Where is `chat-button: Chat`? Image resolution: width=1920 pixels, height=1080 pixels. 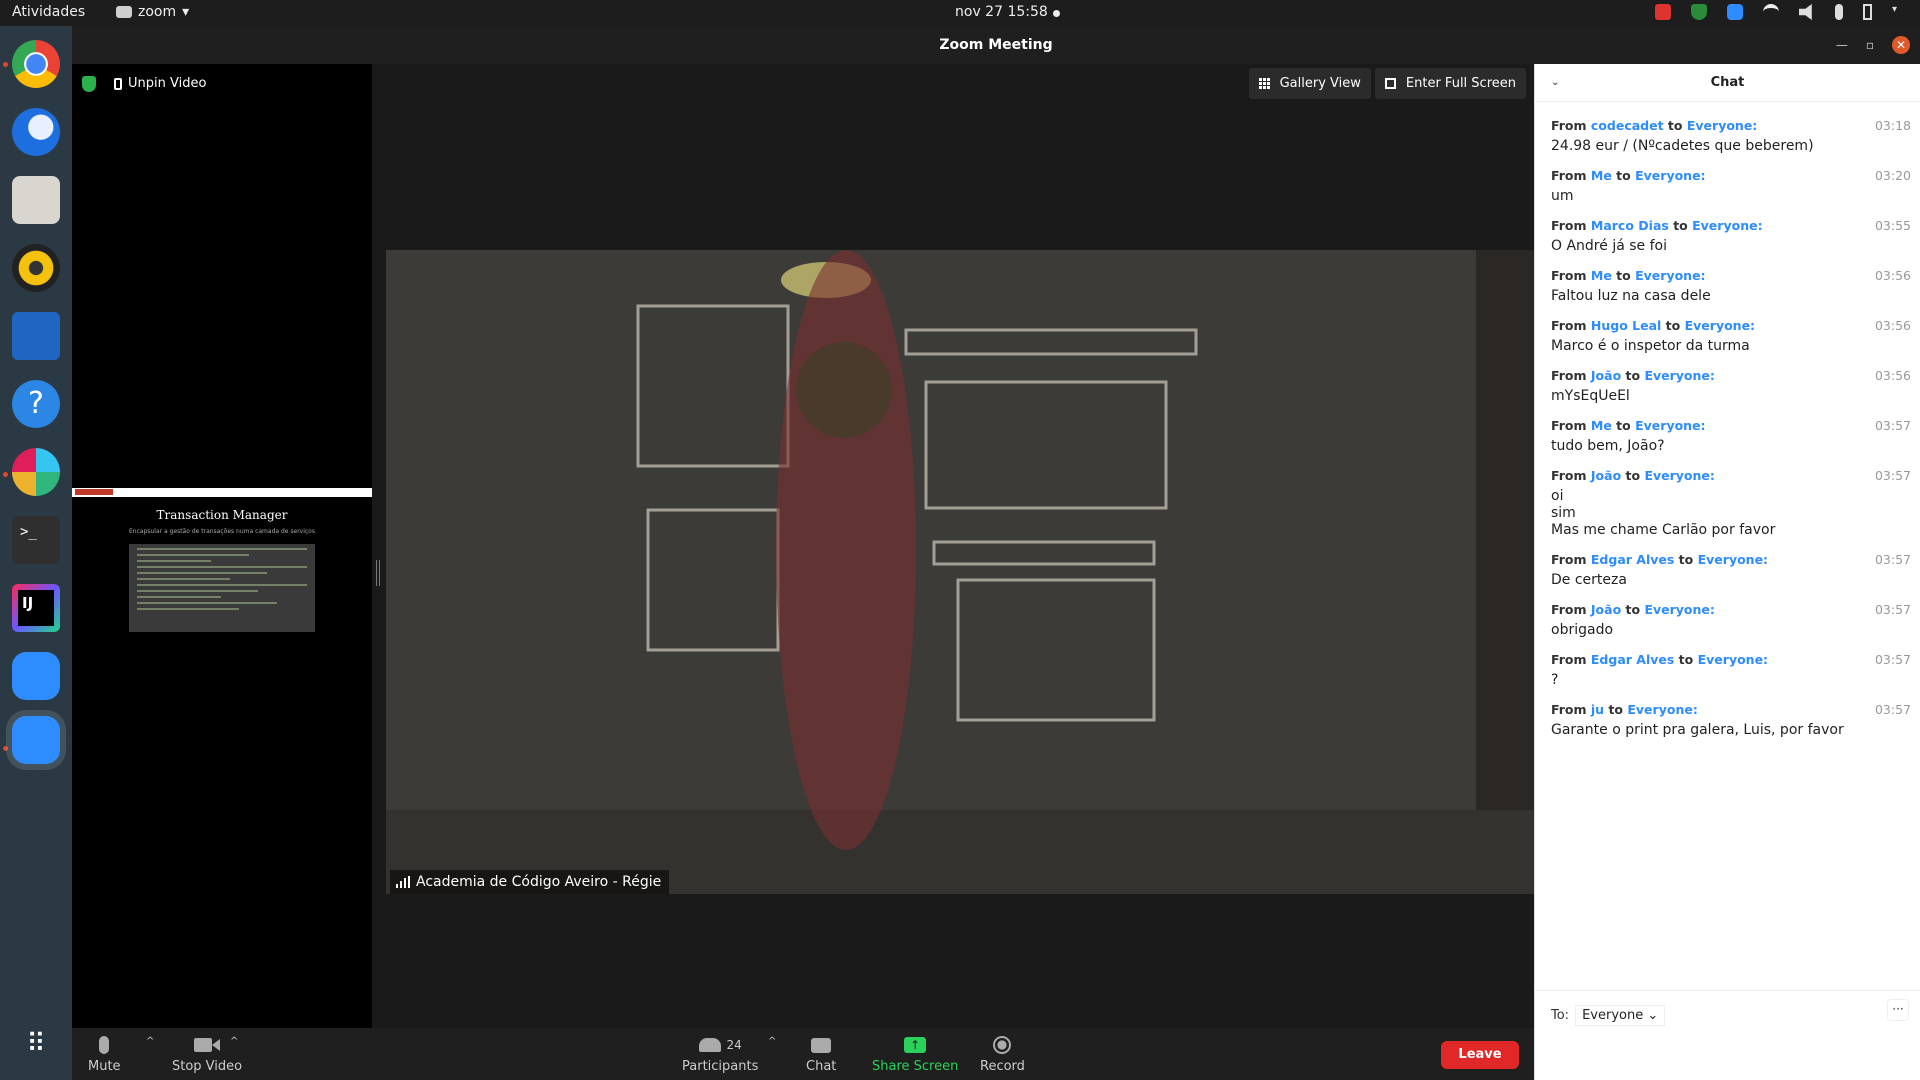
chat-button: Chat is located at coordinates (821, 1054).